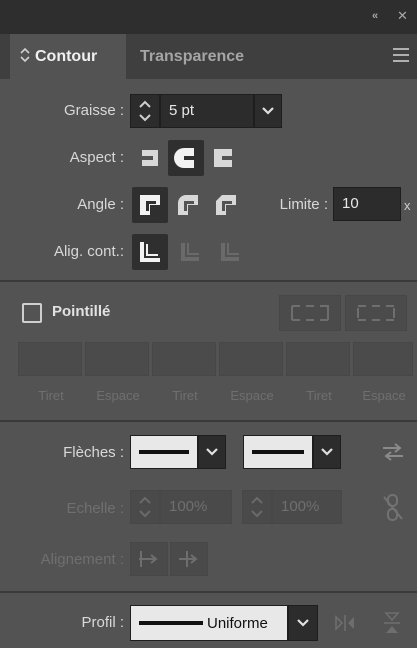 This screenshot has width=417, height=648. What do you see at coordinates (393, 452) in the screenshot?
I see `swap-arrowheads-icon` at bounding box center [393, 452].